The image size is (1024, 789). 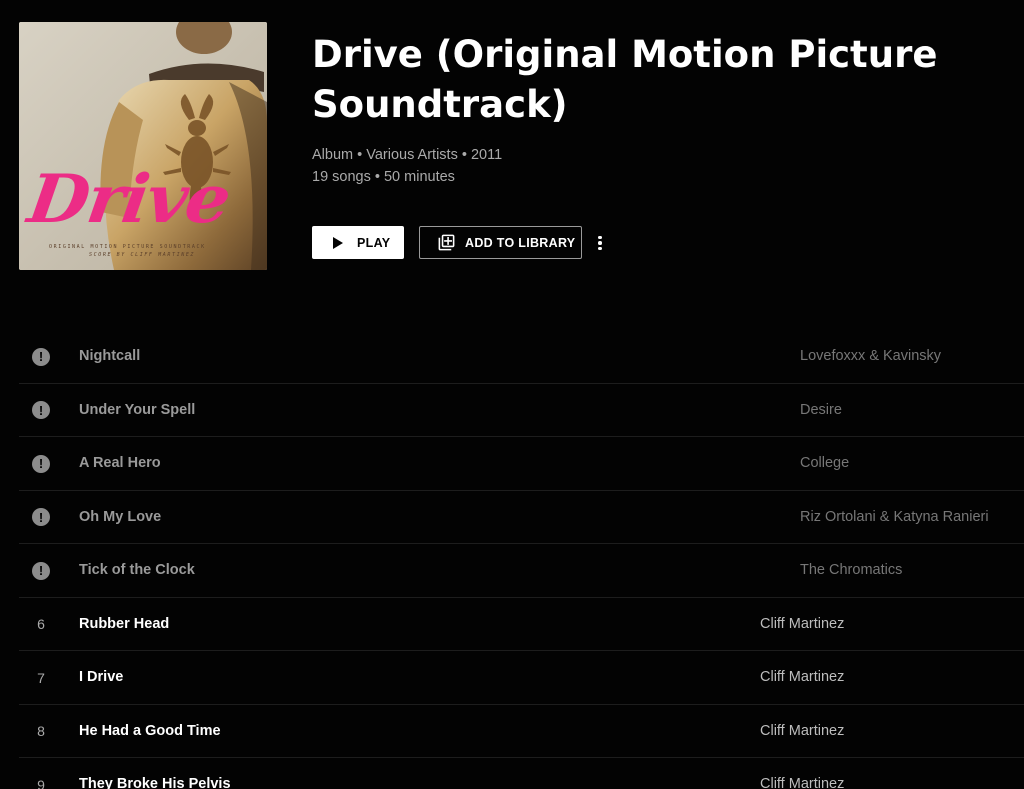 I want to click on add-to-library-button: ADD TO LIBRARY, so click(x=500, y=242).